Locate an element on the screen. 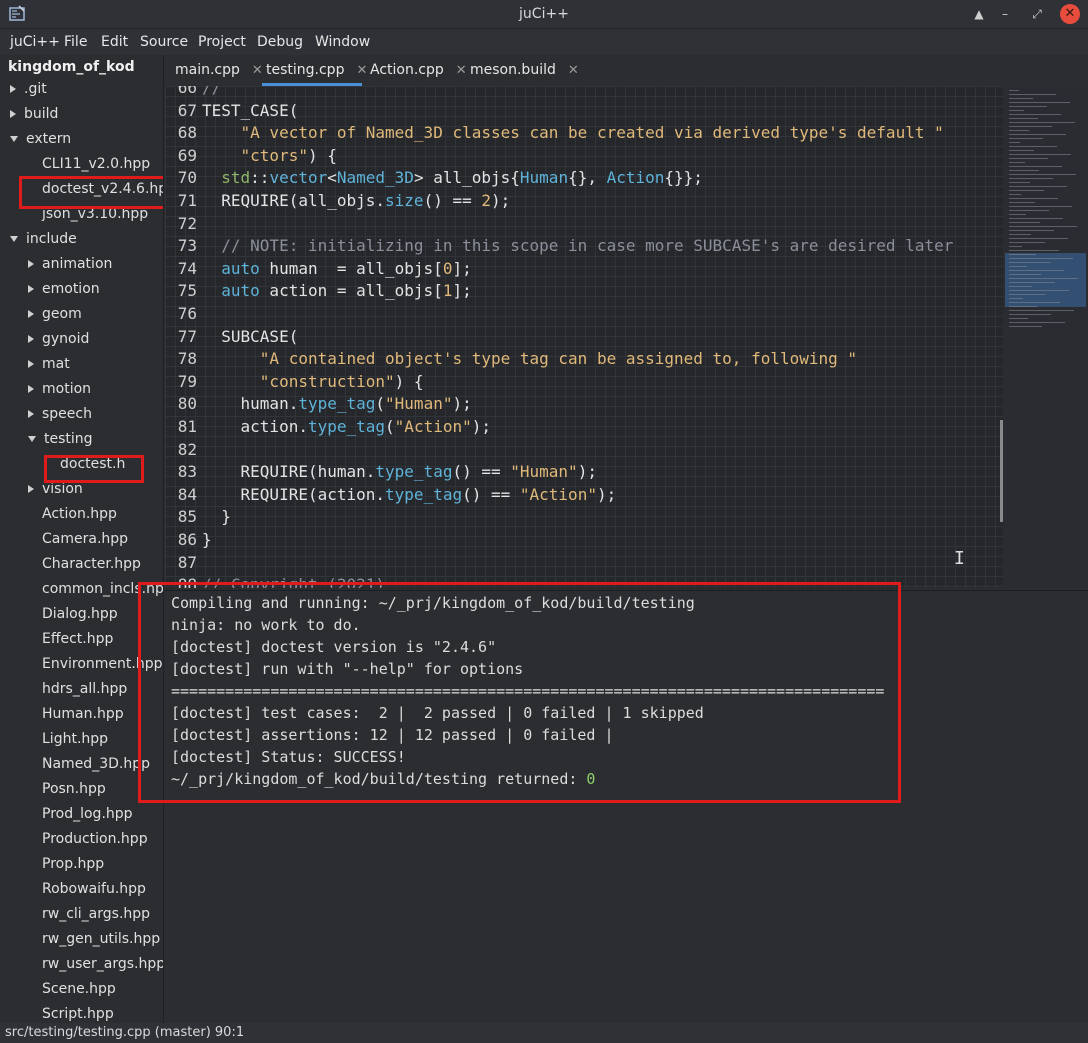 The width and height of the screenshot is (1088, 1043). menu-file: File is located at coordinates (75, 42).